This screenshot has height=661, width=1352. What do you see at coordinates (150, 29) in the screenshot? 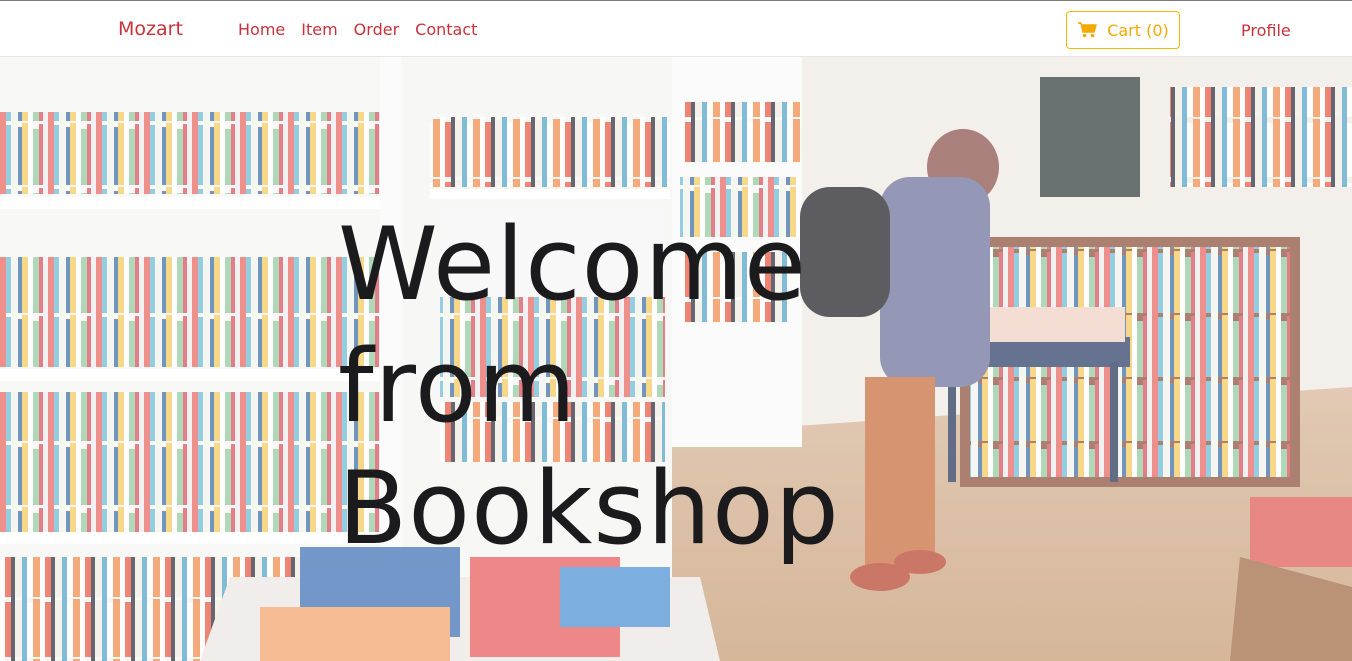
I see `brand-logo: Mozart` at bounding box center [150, 29].